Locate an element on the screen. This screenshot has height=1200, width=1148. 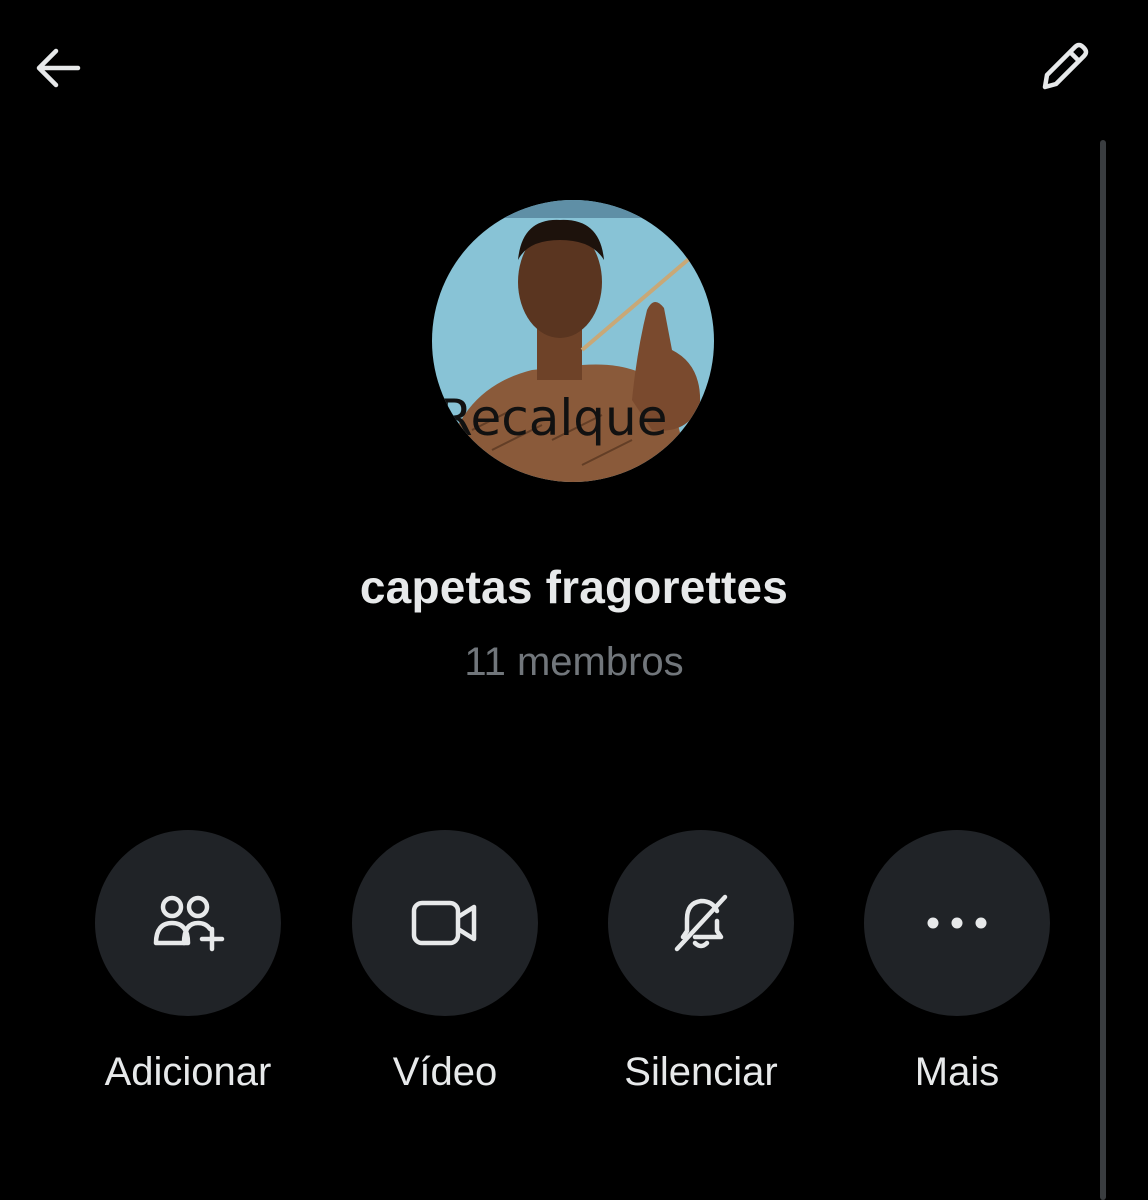
avatar-overlay-text: Recalque is located at coordinates (552, 418).